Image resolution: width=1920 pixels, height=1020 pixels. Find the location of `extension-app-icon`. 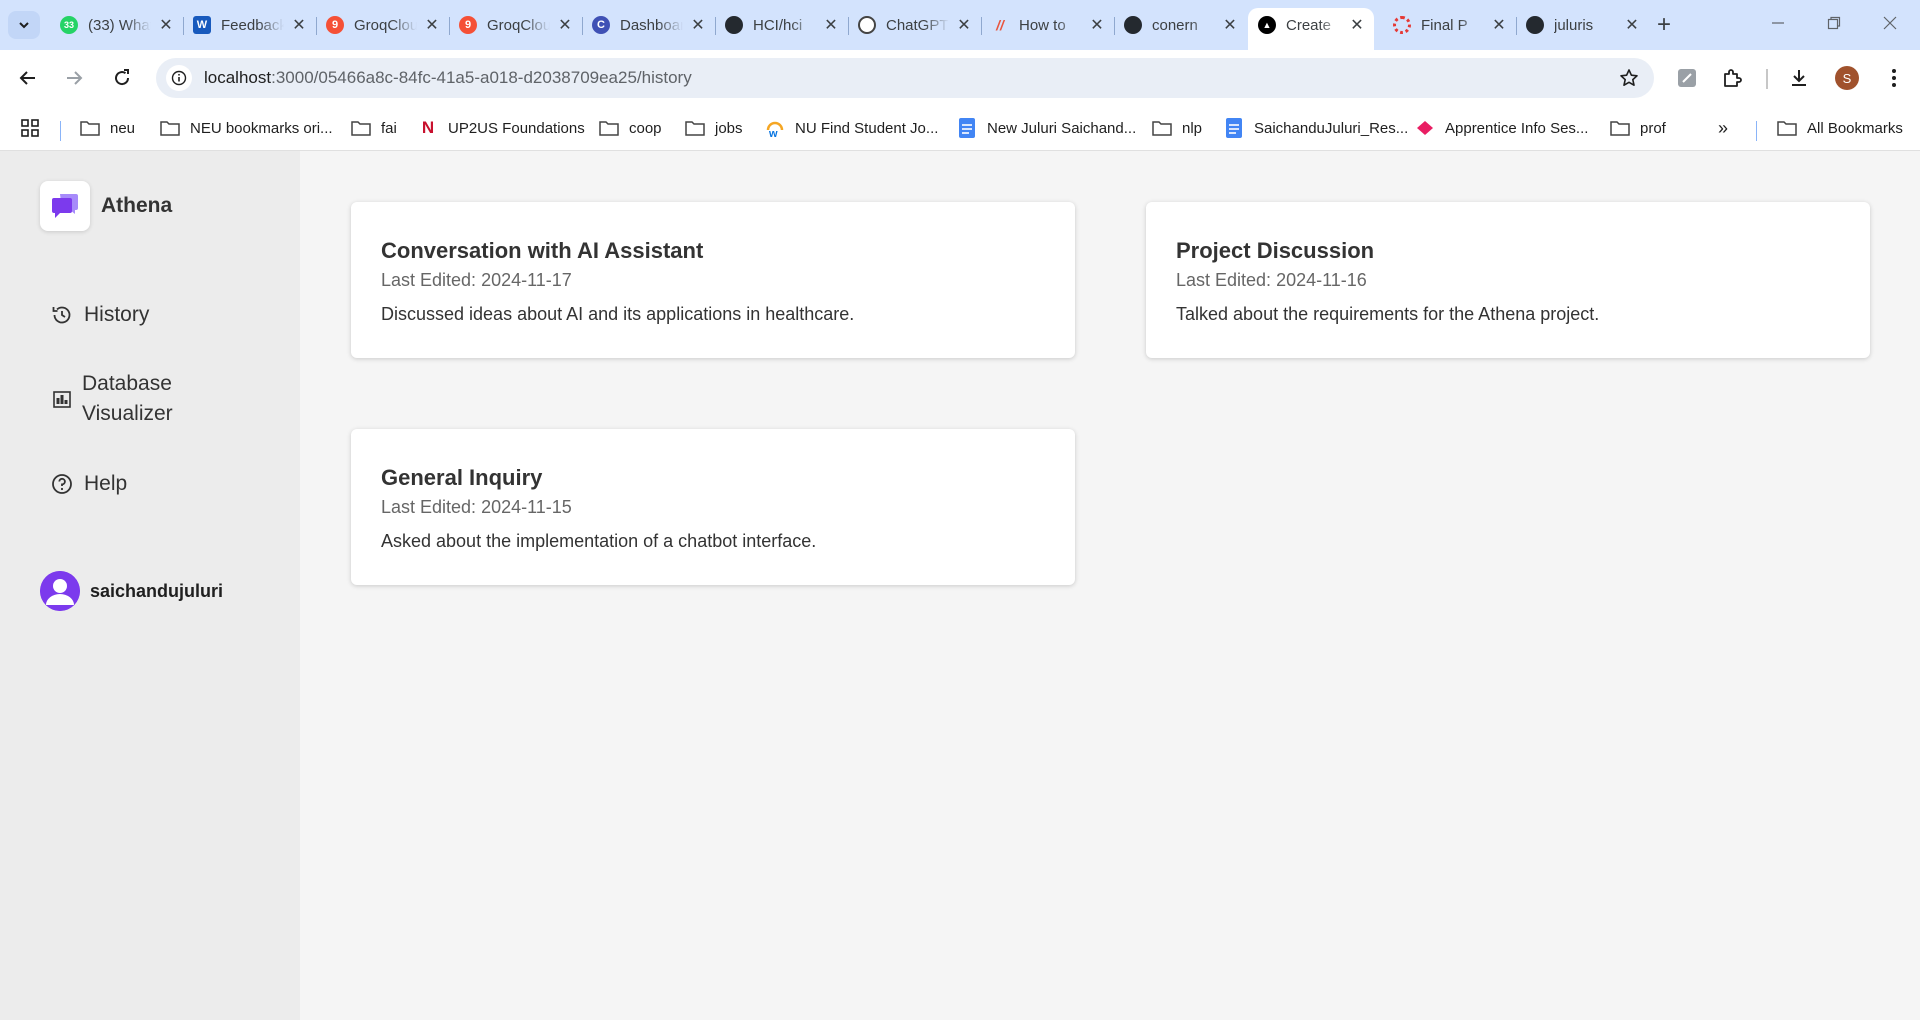

extension-app-icon is located at coordinates (1687, 78).